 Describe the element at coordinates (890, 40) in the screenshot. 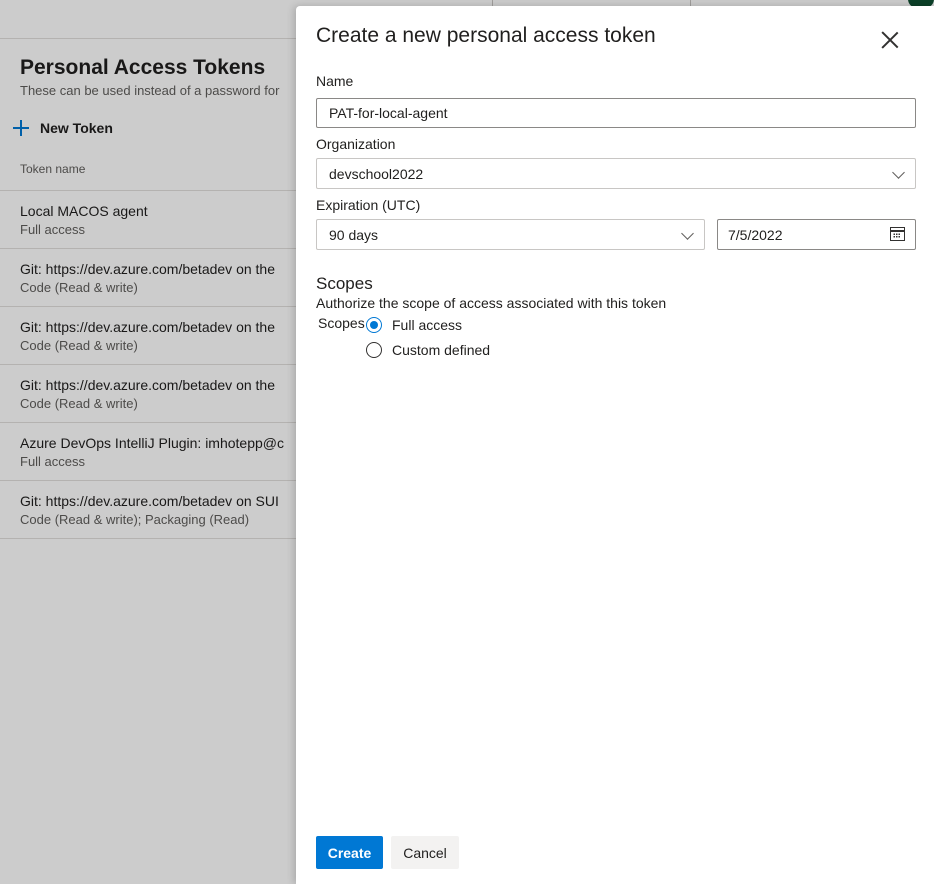

I see `close-icon` at that location.